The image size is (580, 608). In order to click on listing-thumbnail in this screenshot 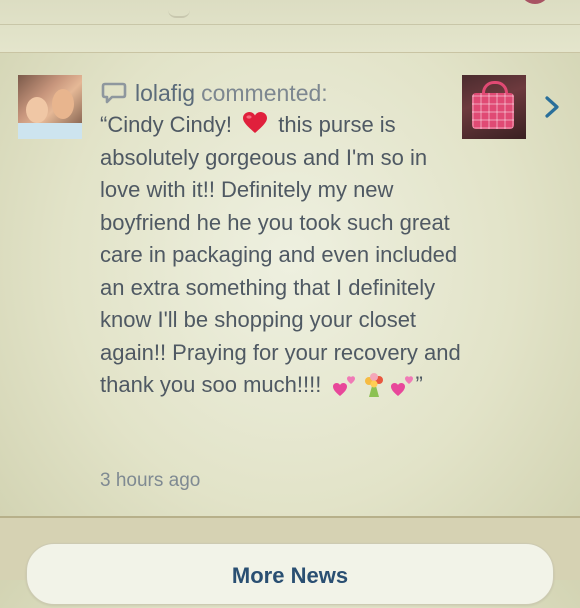, I will do `click(494, 107)`.